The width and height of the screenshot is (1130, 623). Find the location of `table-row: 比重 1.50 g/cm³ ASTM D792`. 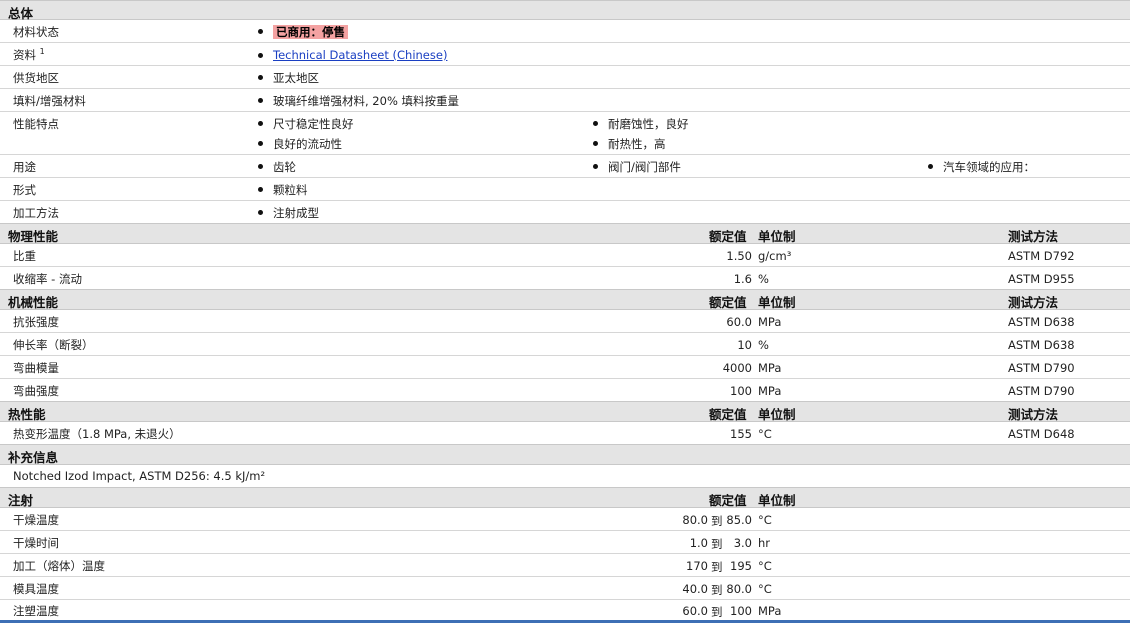

table-row: 比重 1.50 g/cm³ ASTM D792 is located at coordinates (565, 255).